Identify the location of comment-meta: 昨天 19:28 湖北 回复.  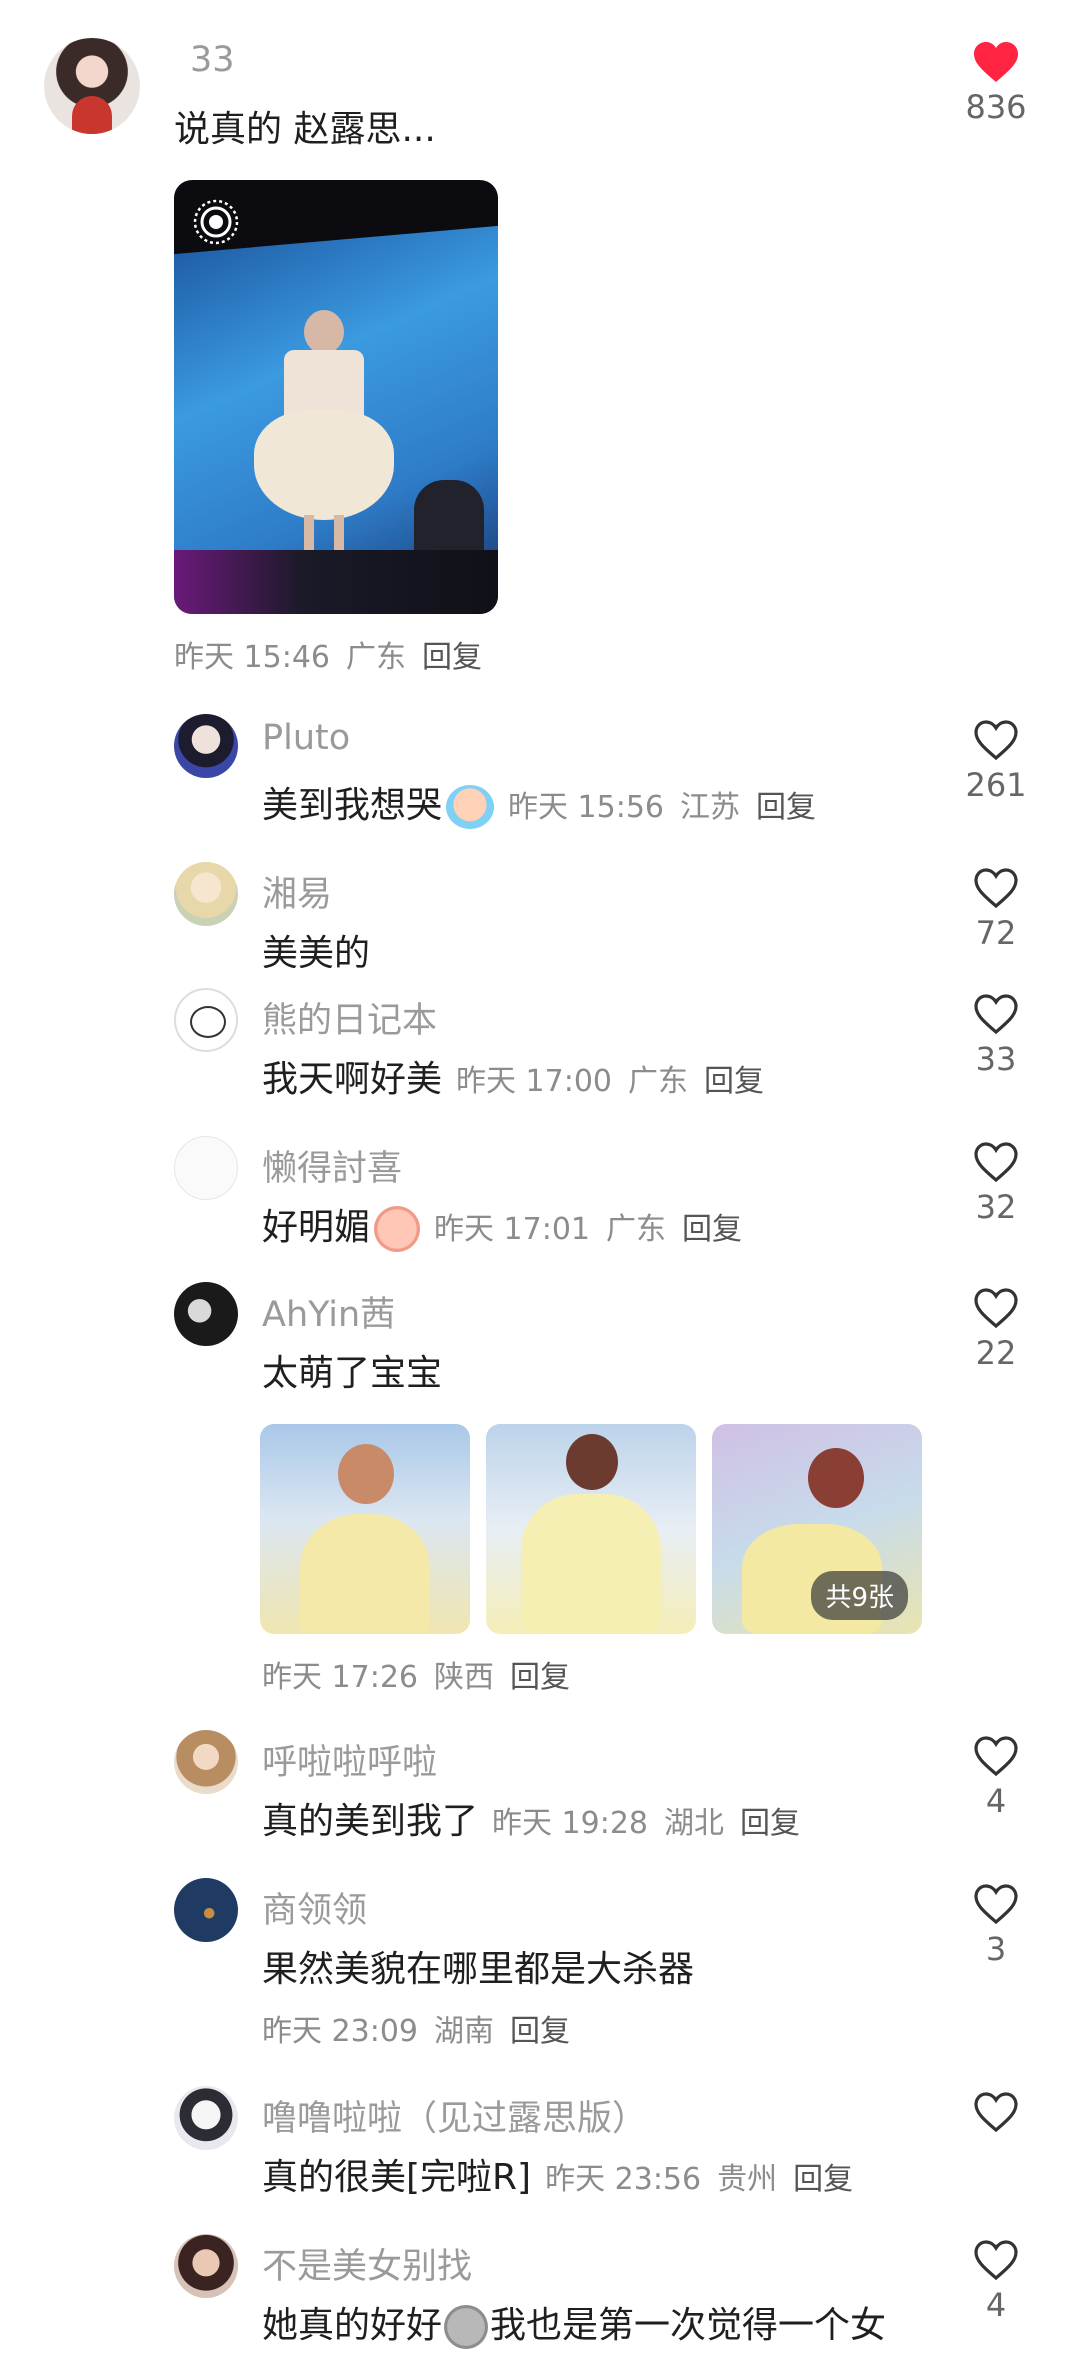
(646, 1823).